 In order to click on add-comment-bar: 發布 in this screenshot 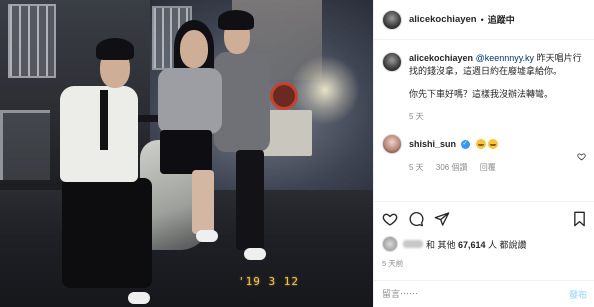, I will do `click(484, 293)`.